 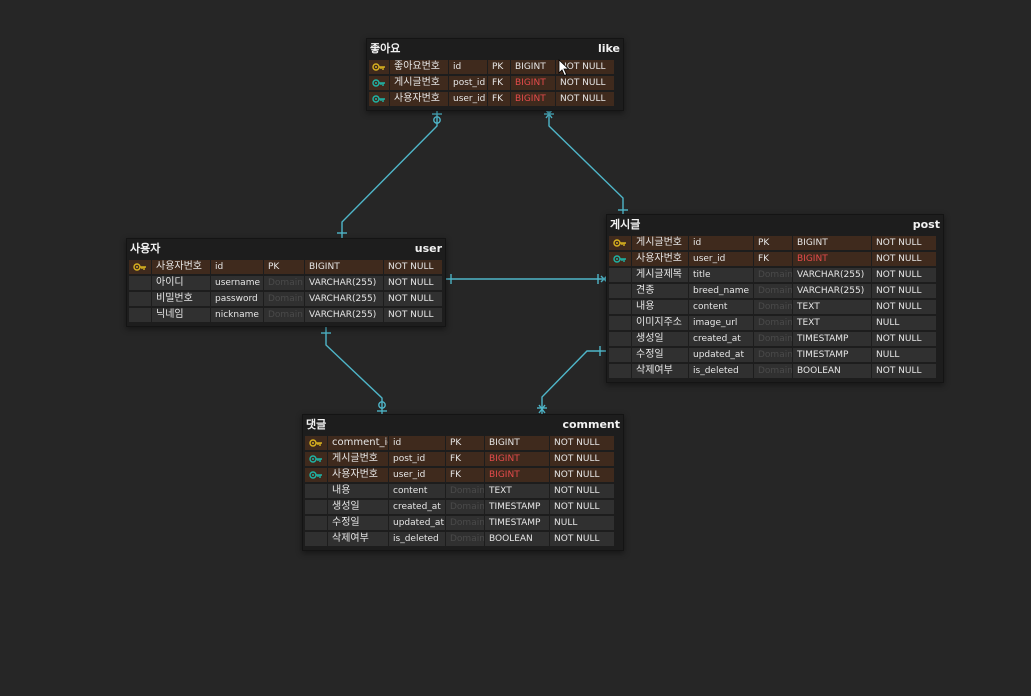 I want to click on column-row: 사용자번호 id PK BIGINT NOT NULL, so click(x=286, y=267).